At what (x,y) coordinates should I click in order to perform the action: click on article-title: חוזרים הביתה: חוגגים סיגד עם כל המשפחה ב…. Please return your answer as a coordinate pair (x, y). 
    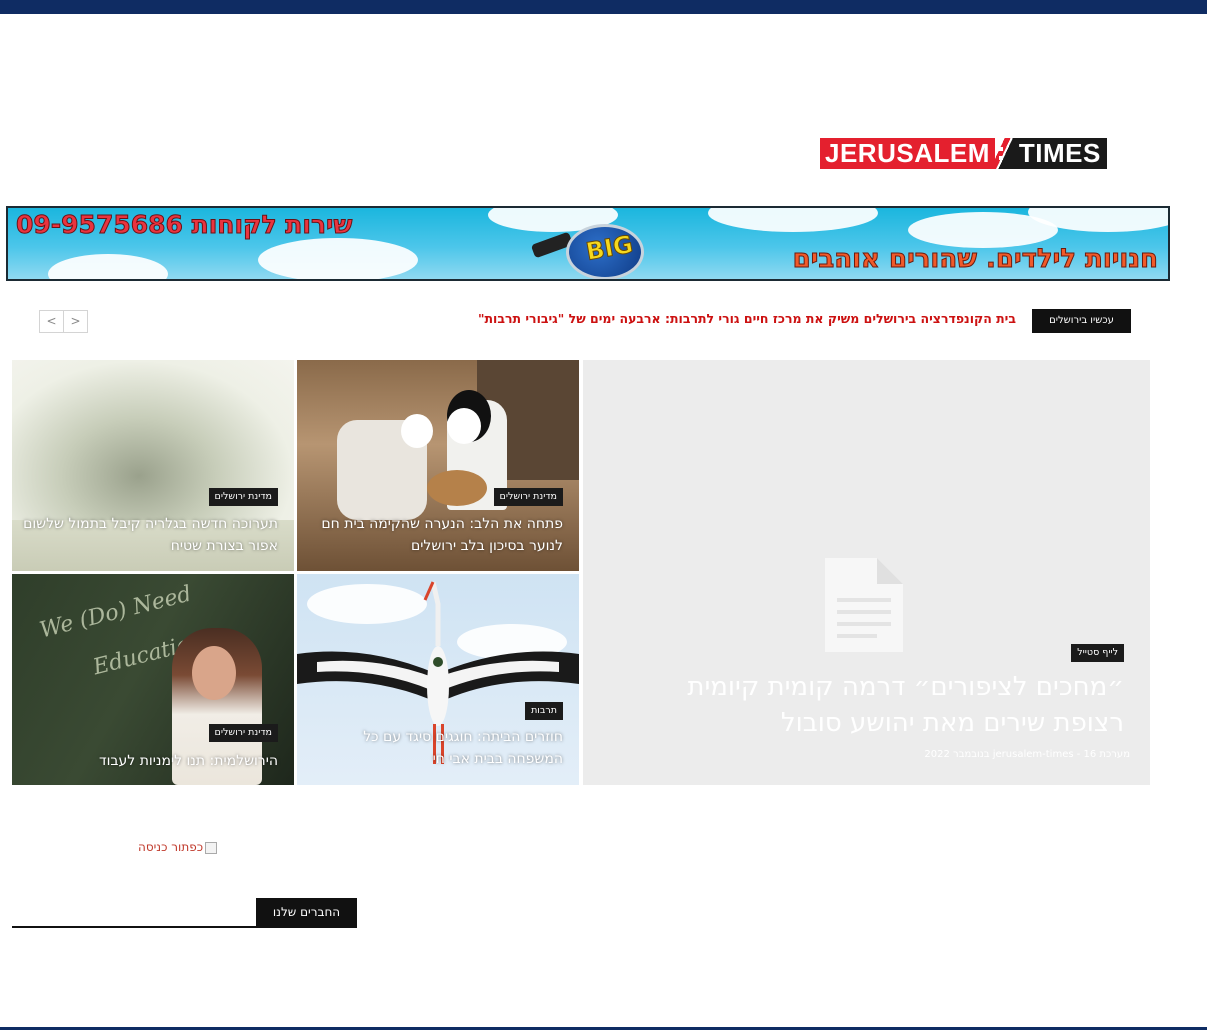
    Looking at the image, I should click on (435, 748).